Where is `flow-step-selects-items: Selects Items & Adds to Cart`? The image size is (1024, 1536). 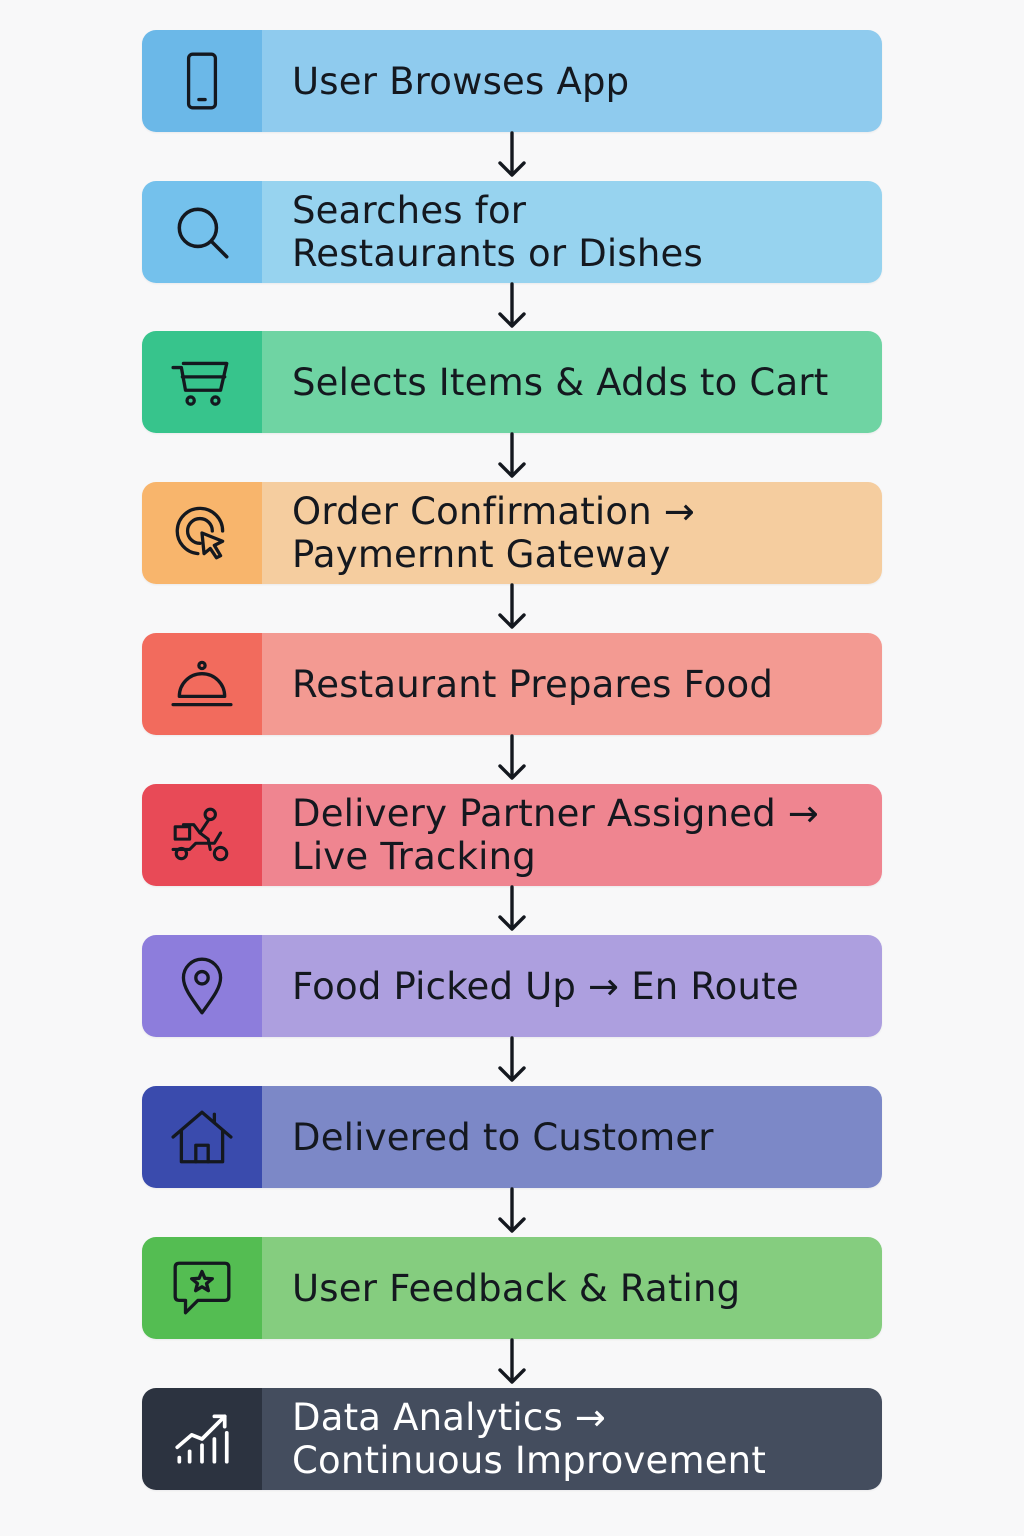 flow-step-selects-items: Selects Items & Adds to Cart is located at coordinates (512, 382).